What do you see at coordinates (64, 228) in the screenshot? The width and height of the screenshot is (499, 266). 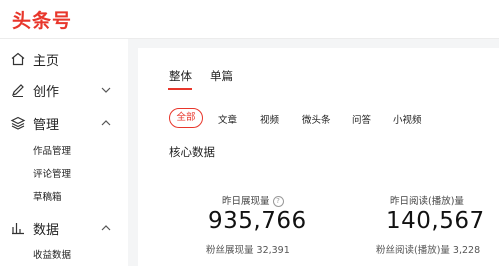 I see `sidebar-item-data: 数据` at bounding box center [64, 228].